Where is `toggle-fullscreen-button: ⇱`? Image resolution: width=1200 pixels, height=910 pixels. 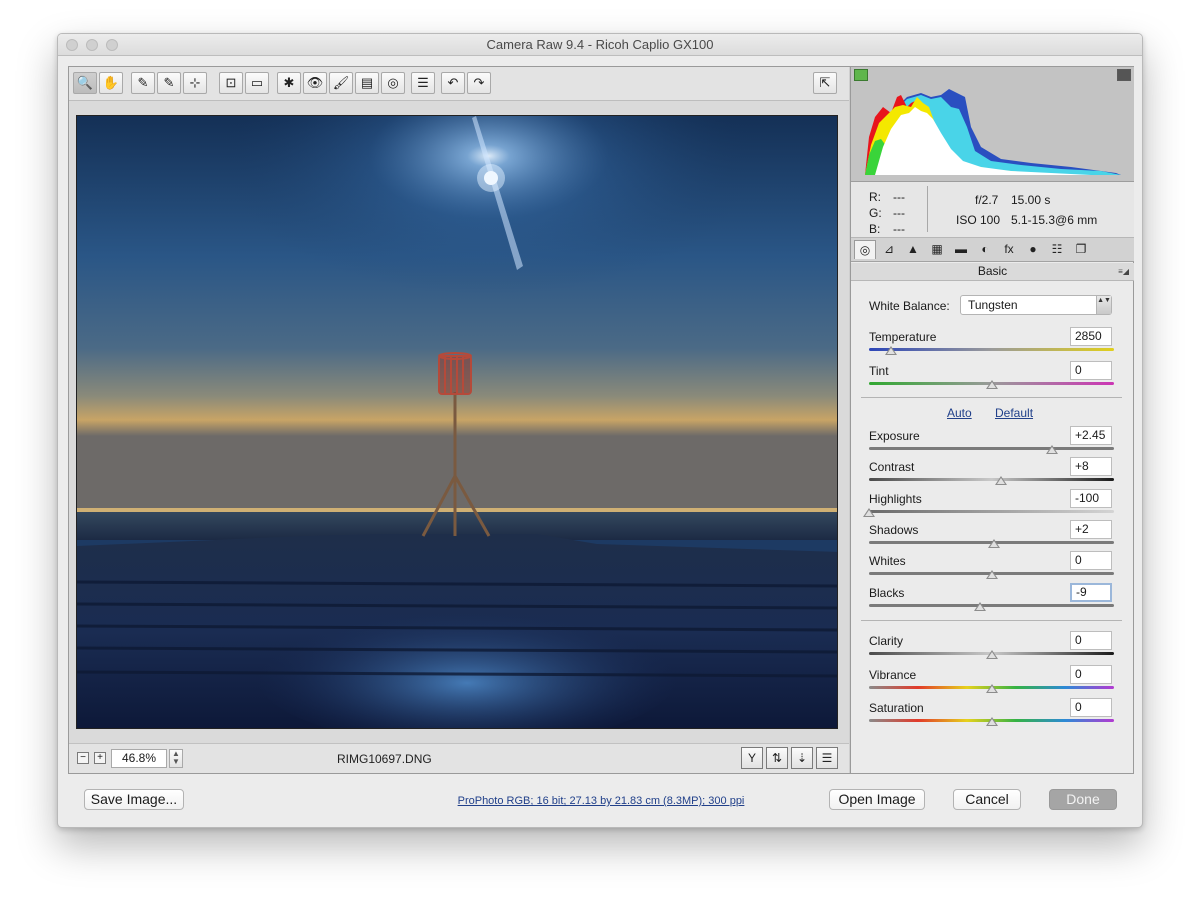 toggle-fullscreen-button: ⇱ is located at coordinates (825, 83).